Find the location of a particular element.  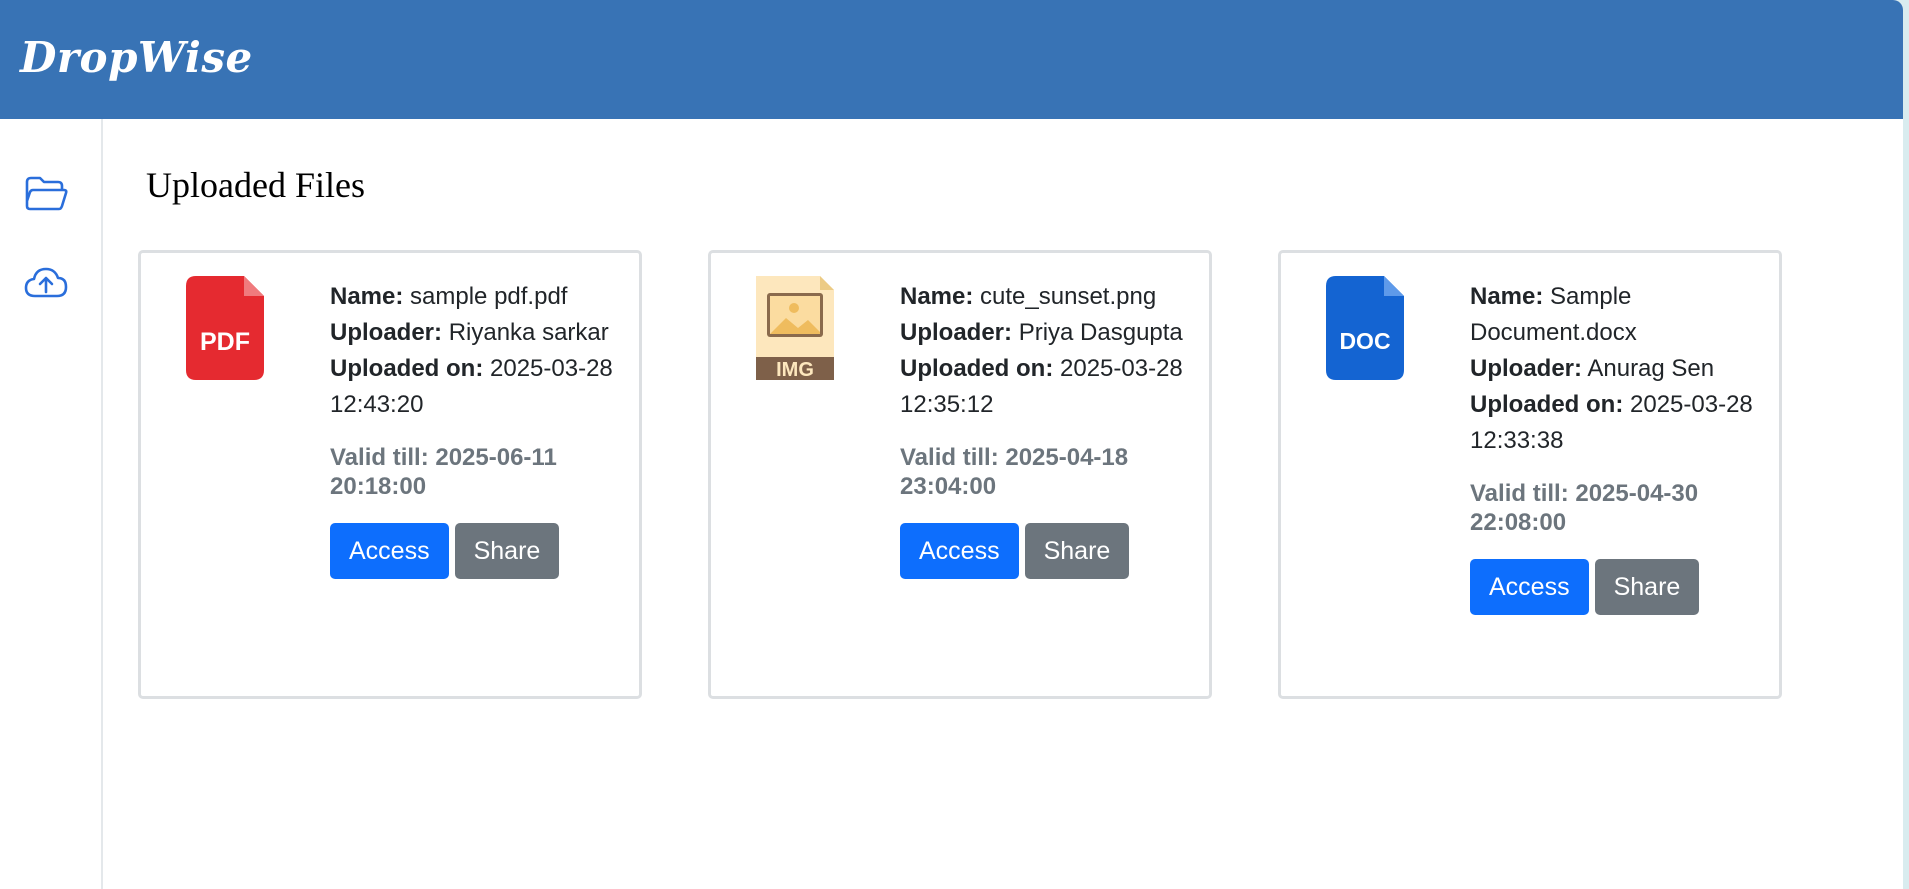

cloud-upload-icon is located at coordinates (46, 282).